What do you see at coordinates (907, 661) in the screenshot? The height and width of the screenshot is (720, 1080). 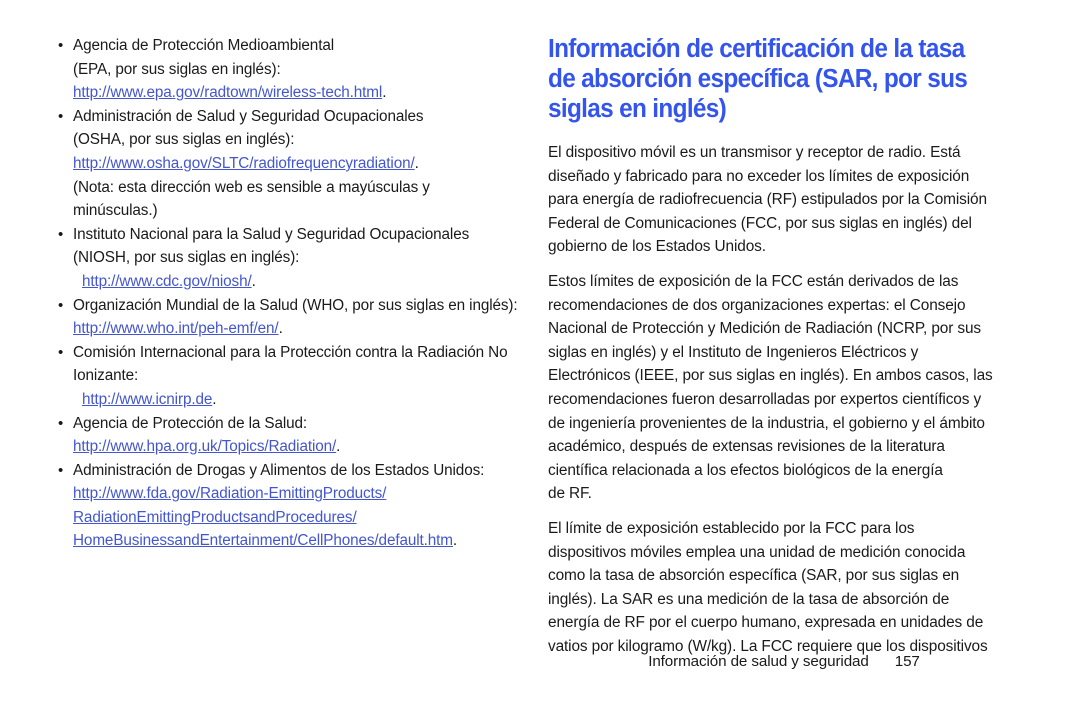 I see `footer-page-number: 157` at bounding box center [907, 661].